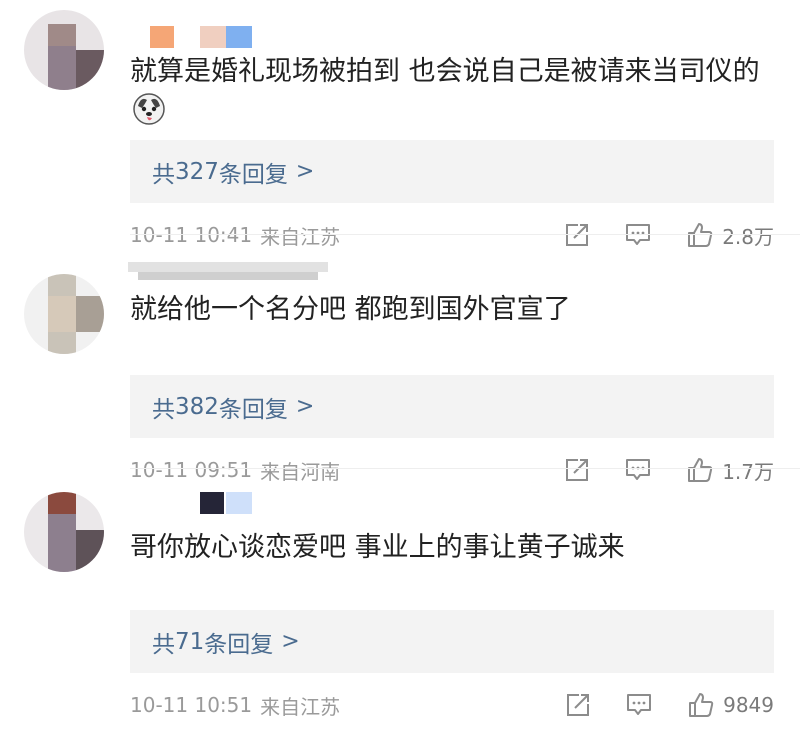  I want to click on comment-icon, so click(639, 704).